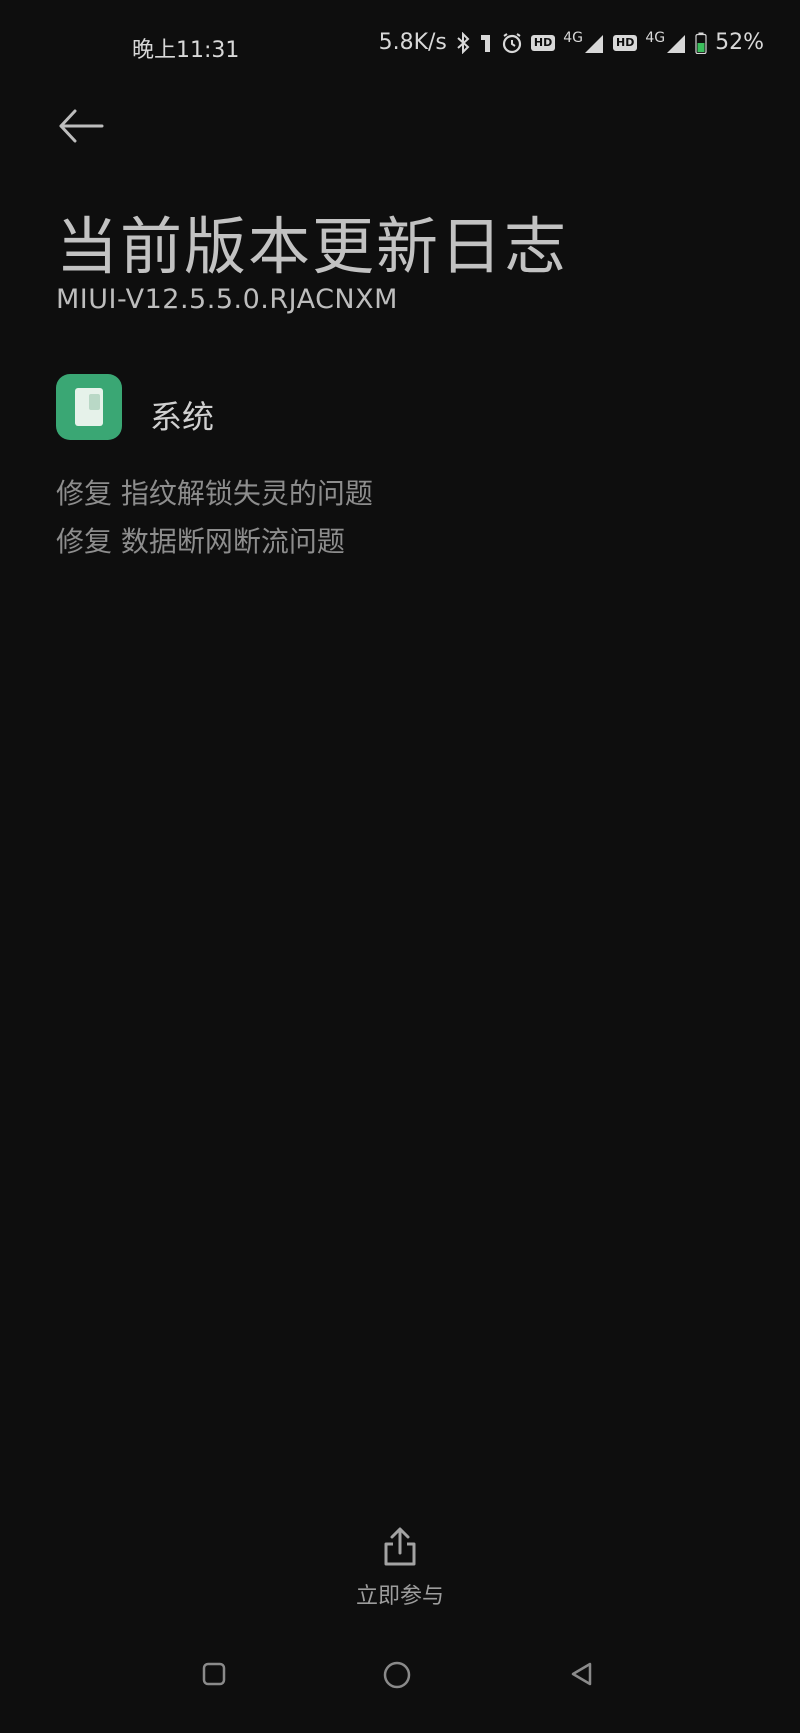 This screenshot has width=800, height=1733. I want to click on home-icon, so click(397, 1675).